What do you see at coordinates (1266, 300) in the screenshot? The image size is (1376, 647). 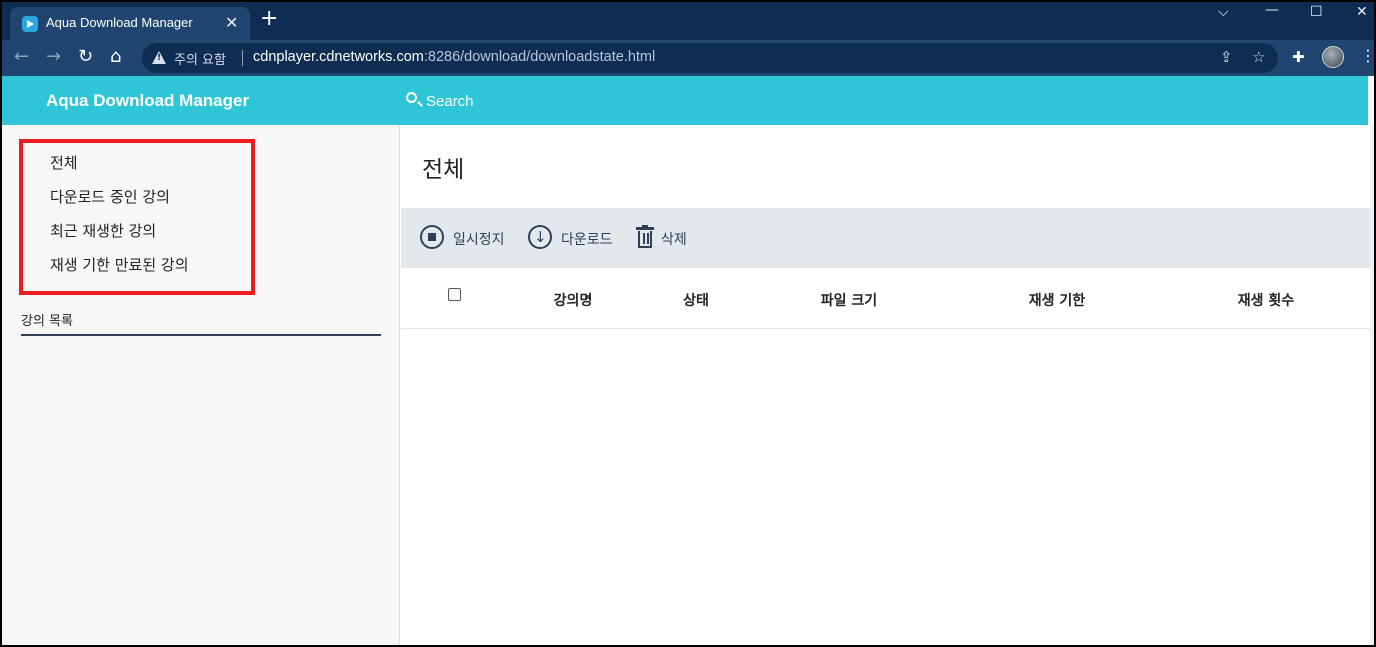 I see `column-header-play-count: 재생 횟수` at bounding box center [1266, 300].